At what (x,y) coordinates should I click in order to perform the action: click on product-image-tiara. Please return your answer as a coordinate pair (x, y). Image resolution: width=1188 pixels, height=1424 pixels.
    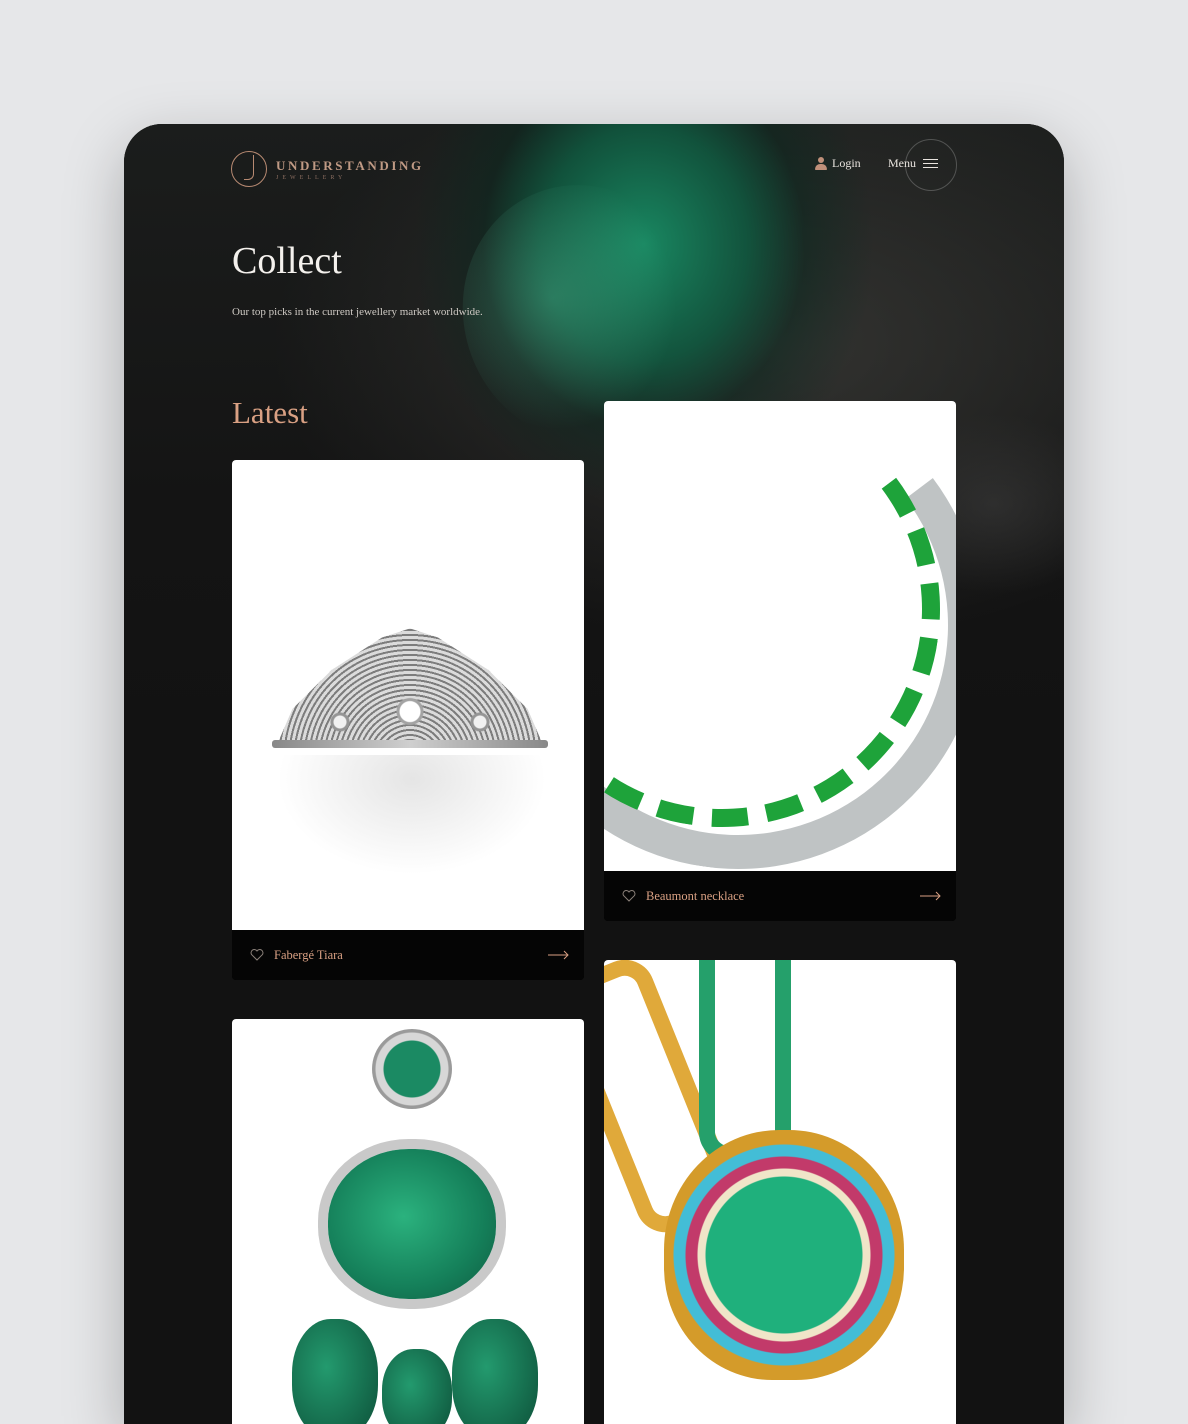
    Looking at the image, I should click on (408, 695).